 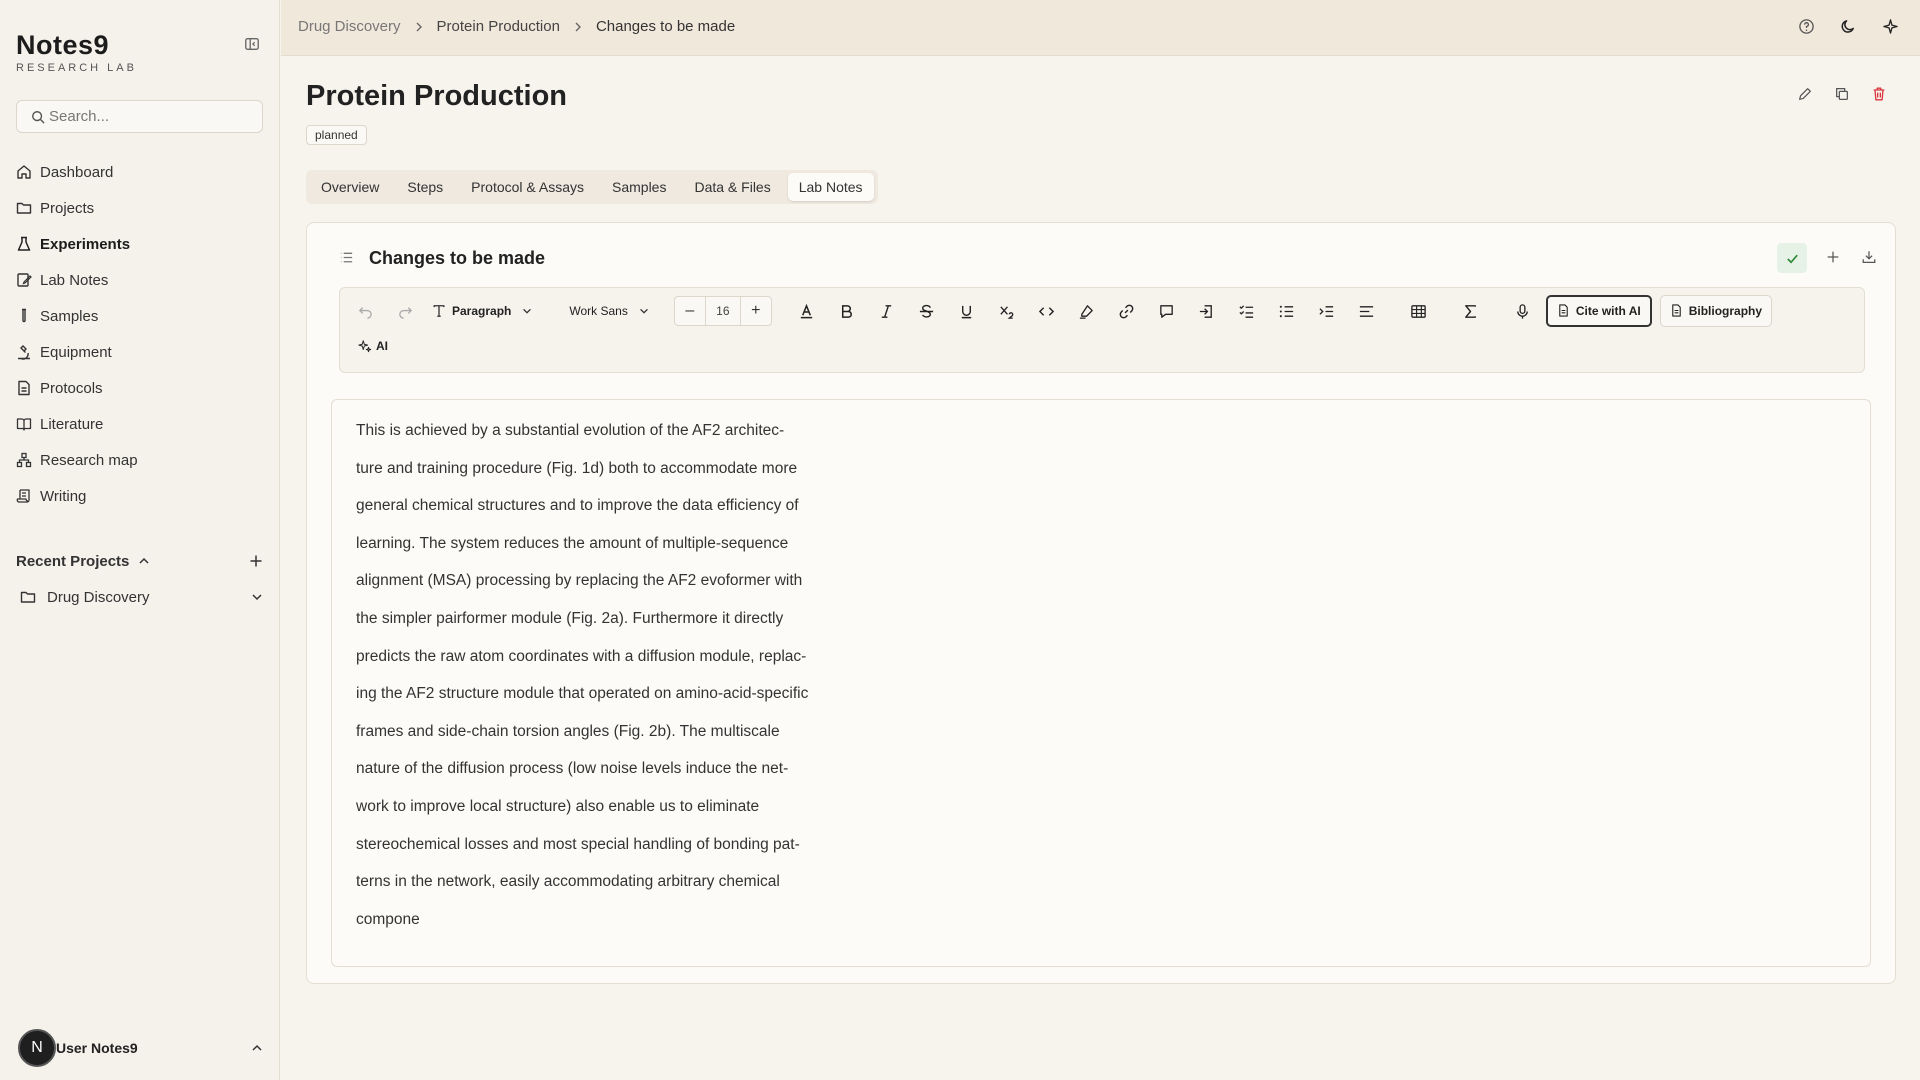 I want to click on breadcrumb-current: Changes to be made, so click(x=665, y=26).